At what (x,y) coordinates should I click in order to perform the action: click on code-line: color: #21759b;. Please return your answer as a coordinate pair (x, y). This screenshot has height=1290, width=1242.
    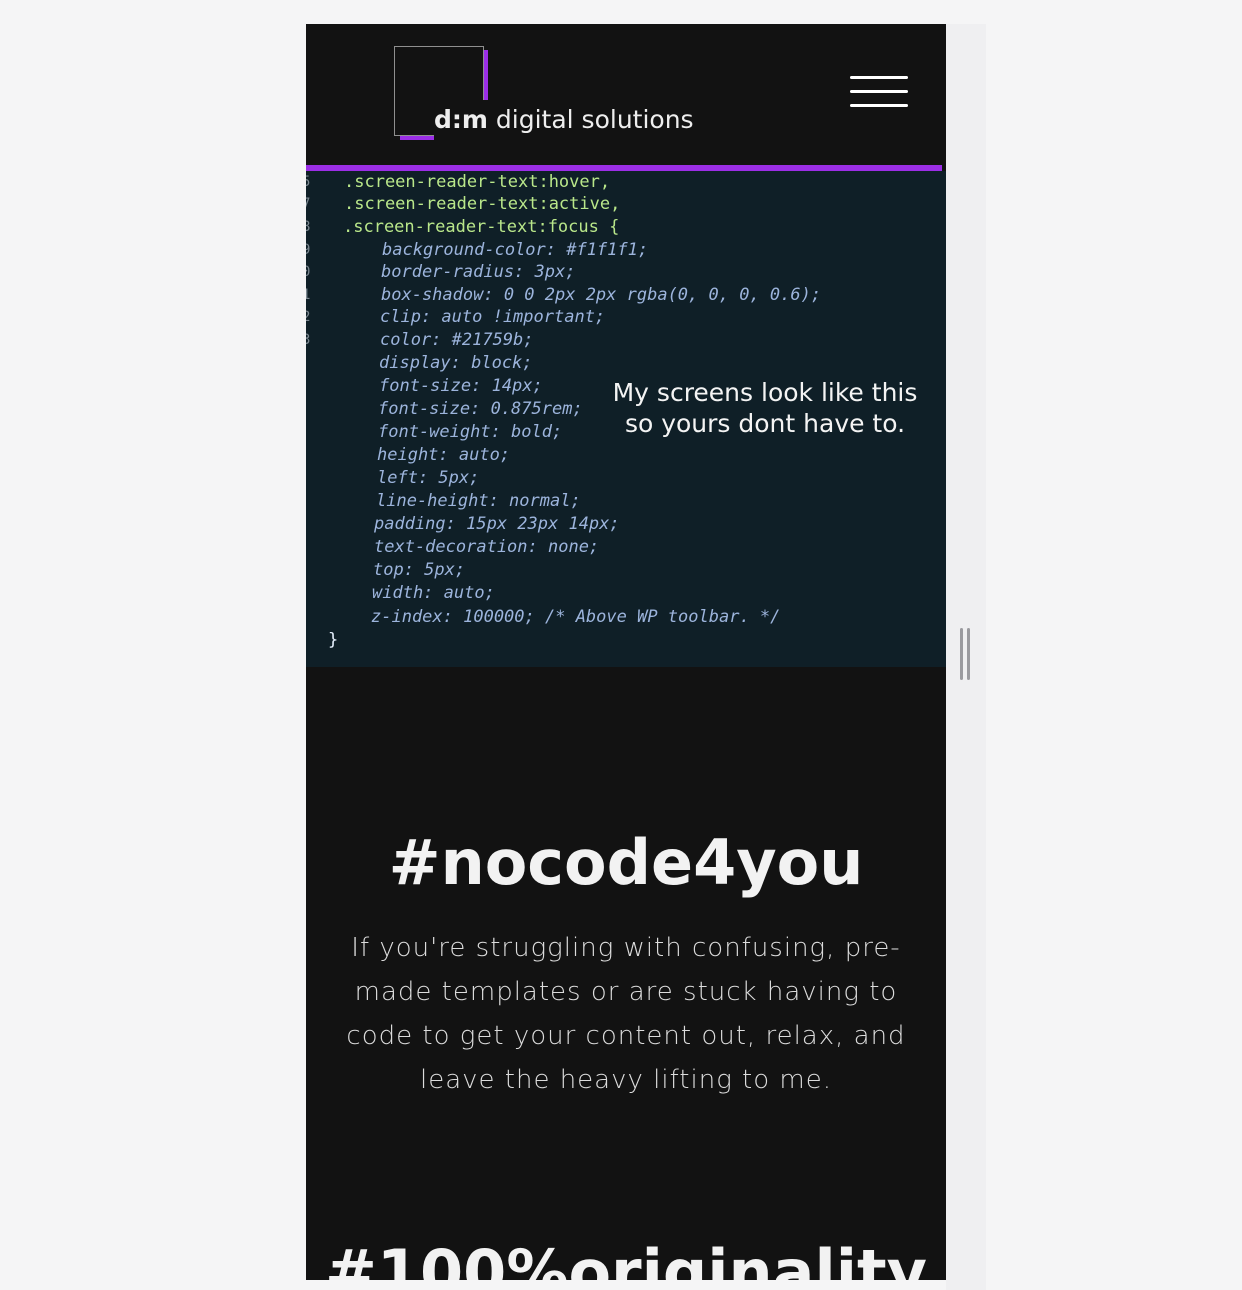
    Looking at the image, I should click on (457, 340).